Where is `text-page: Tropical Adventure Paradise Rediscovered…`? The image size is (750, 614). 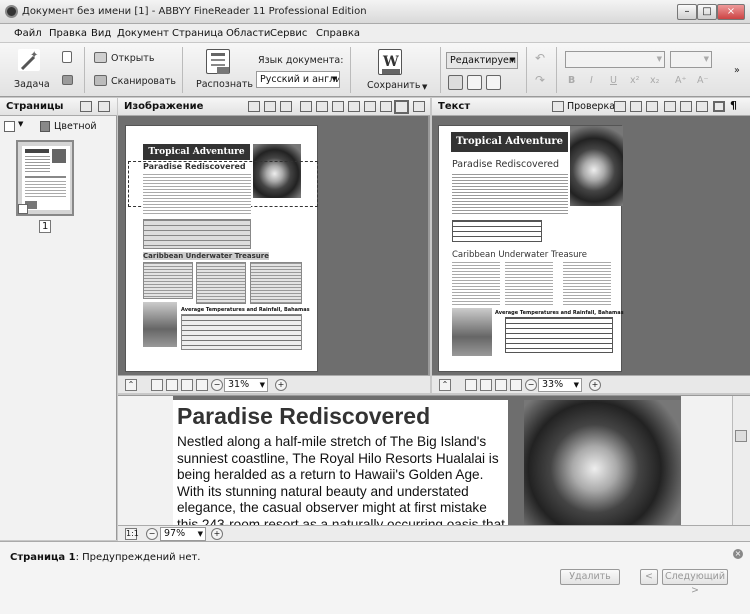 text-page: Tropical Adventure Paradise Rediscovered… is located at coordinates (531, 248).